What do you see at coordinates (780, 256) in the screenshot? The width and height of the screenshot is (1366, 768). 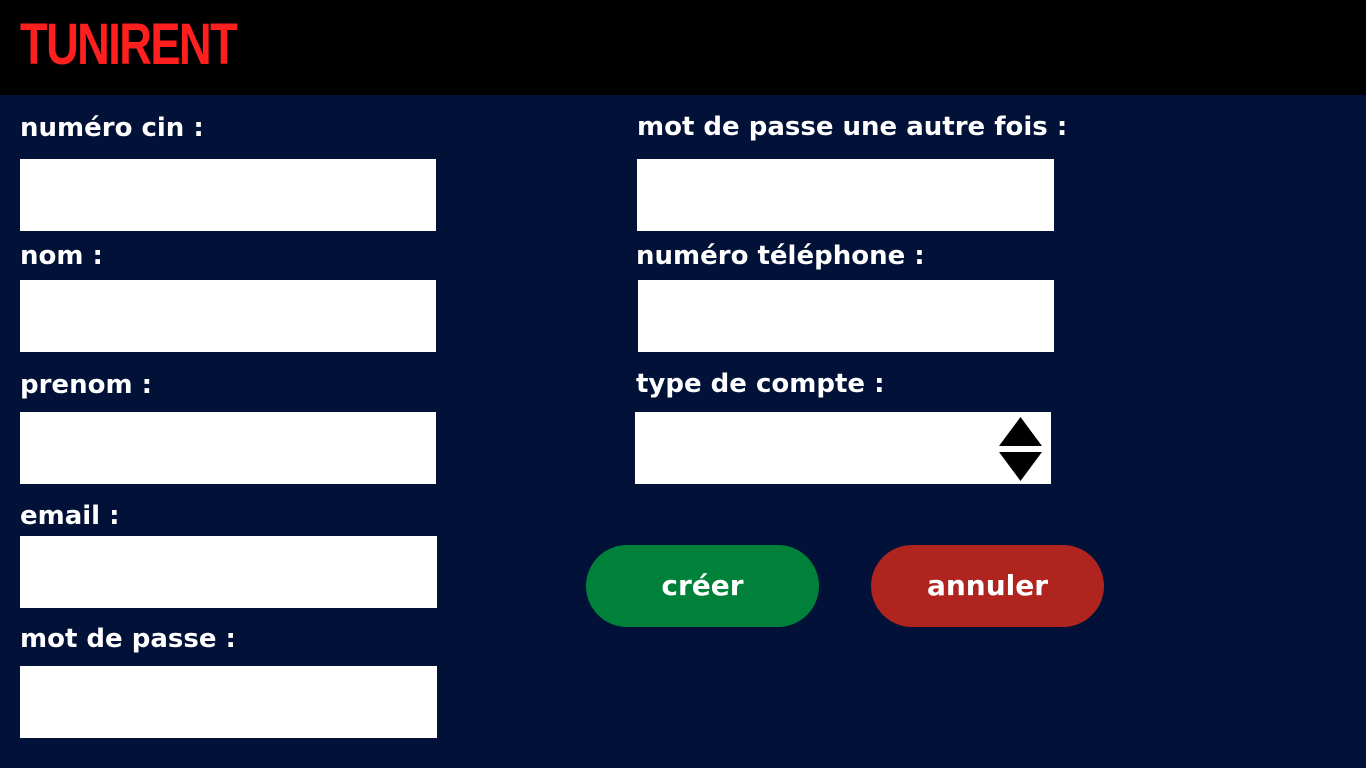 I see `telephone-label: numéro téléphone :` at bounding box center [780, 256].